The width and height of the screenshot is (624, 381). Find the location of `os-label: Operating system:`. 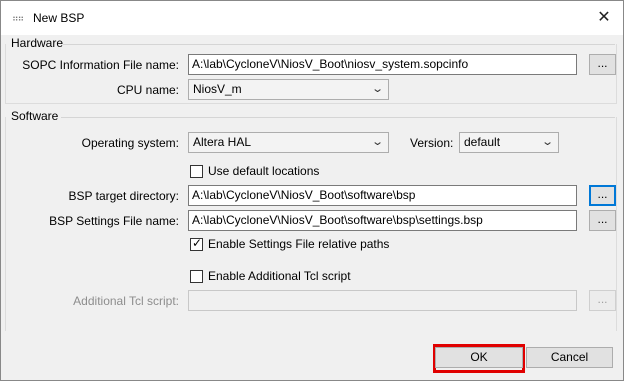

os-label: Operating system: is located at coordinates (130, 143).